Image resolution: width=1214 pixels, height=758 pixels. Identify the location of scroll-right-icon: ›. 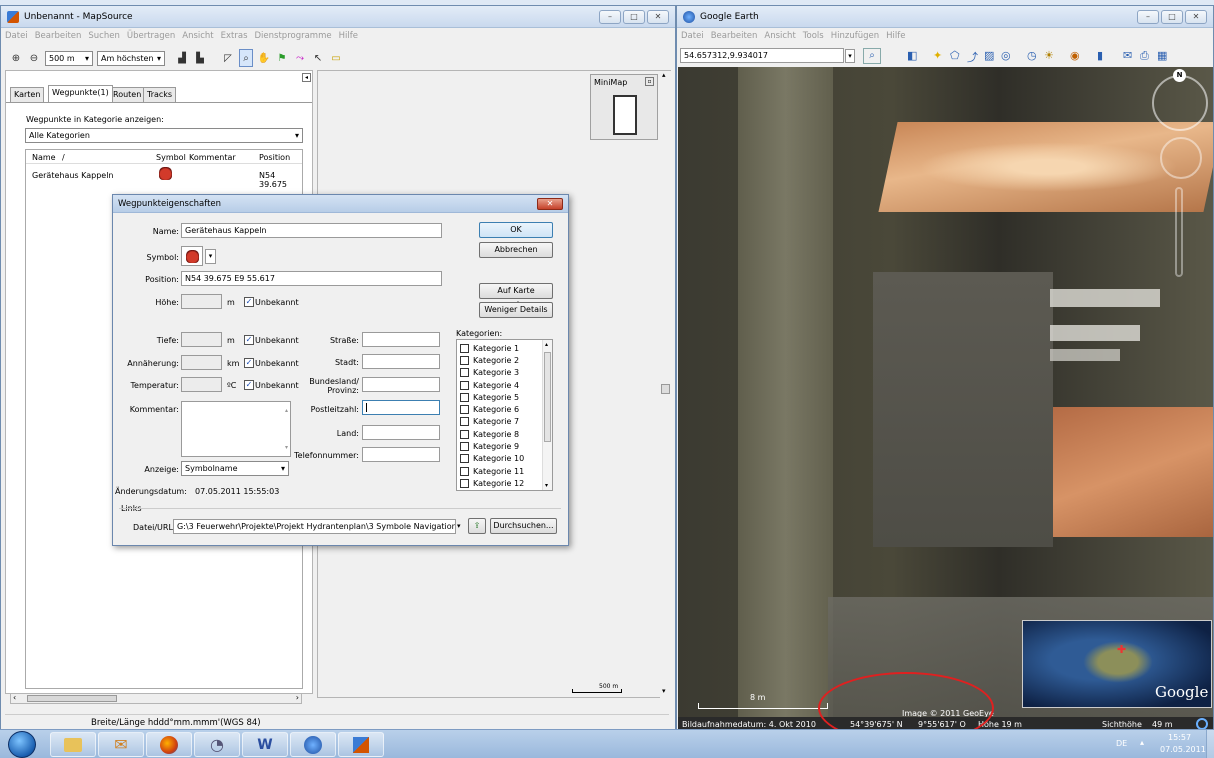
(297, 697).